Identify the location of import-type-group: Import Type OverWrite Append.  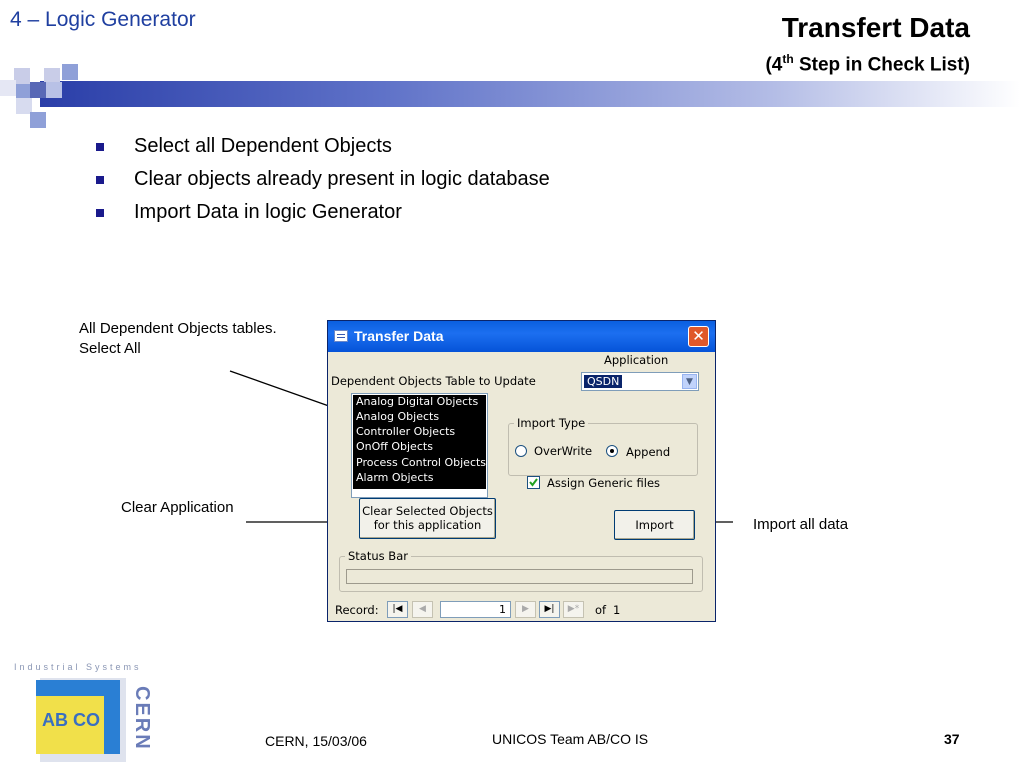
(603, 446).